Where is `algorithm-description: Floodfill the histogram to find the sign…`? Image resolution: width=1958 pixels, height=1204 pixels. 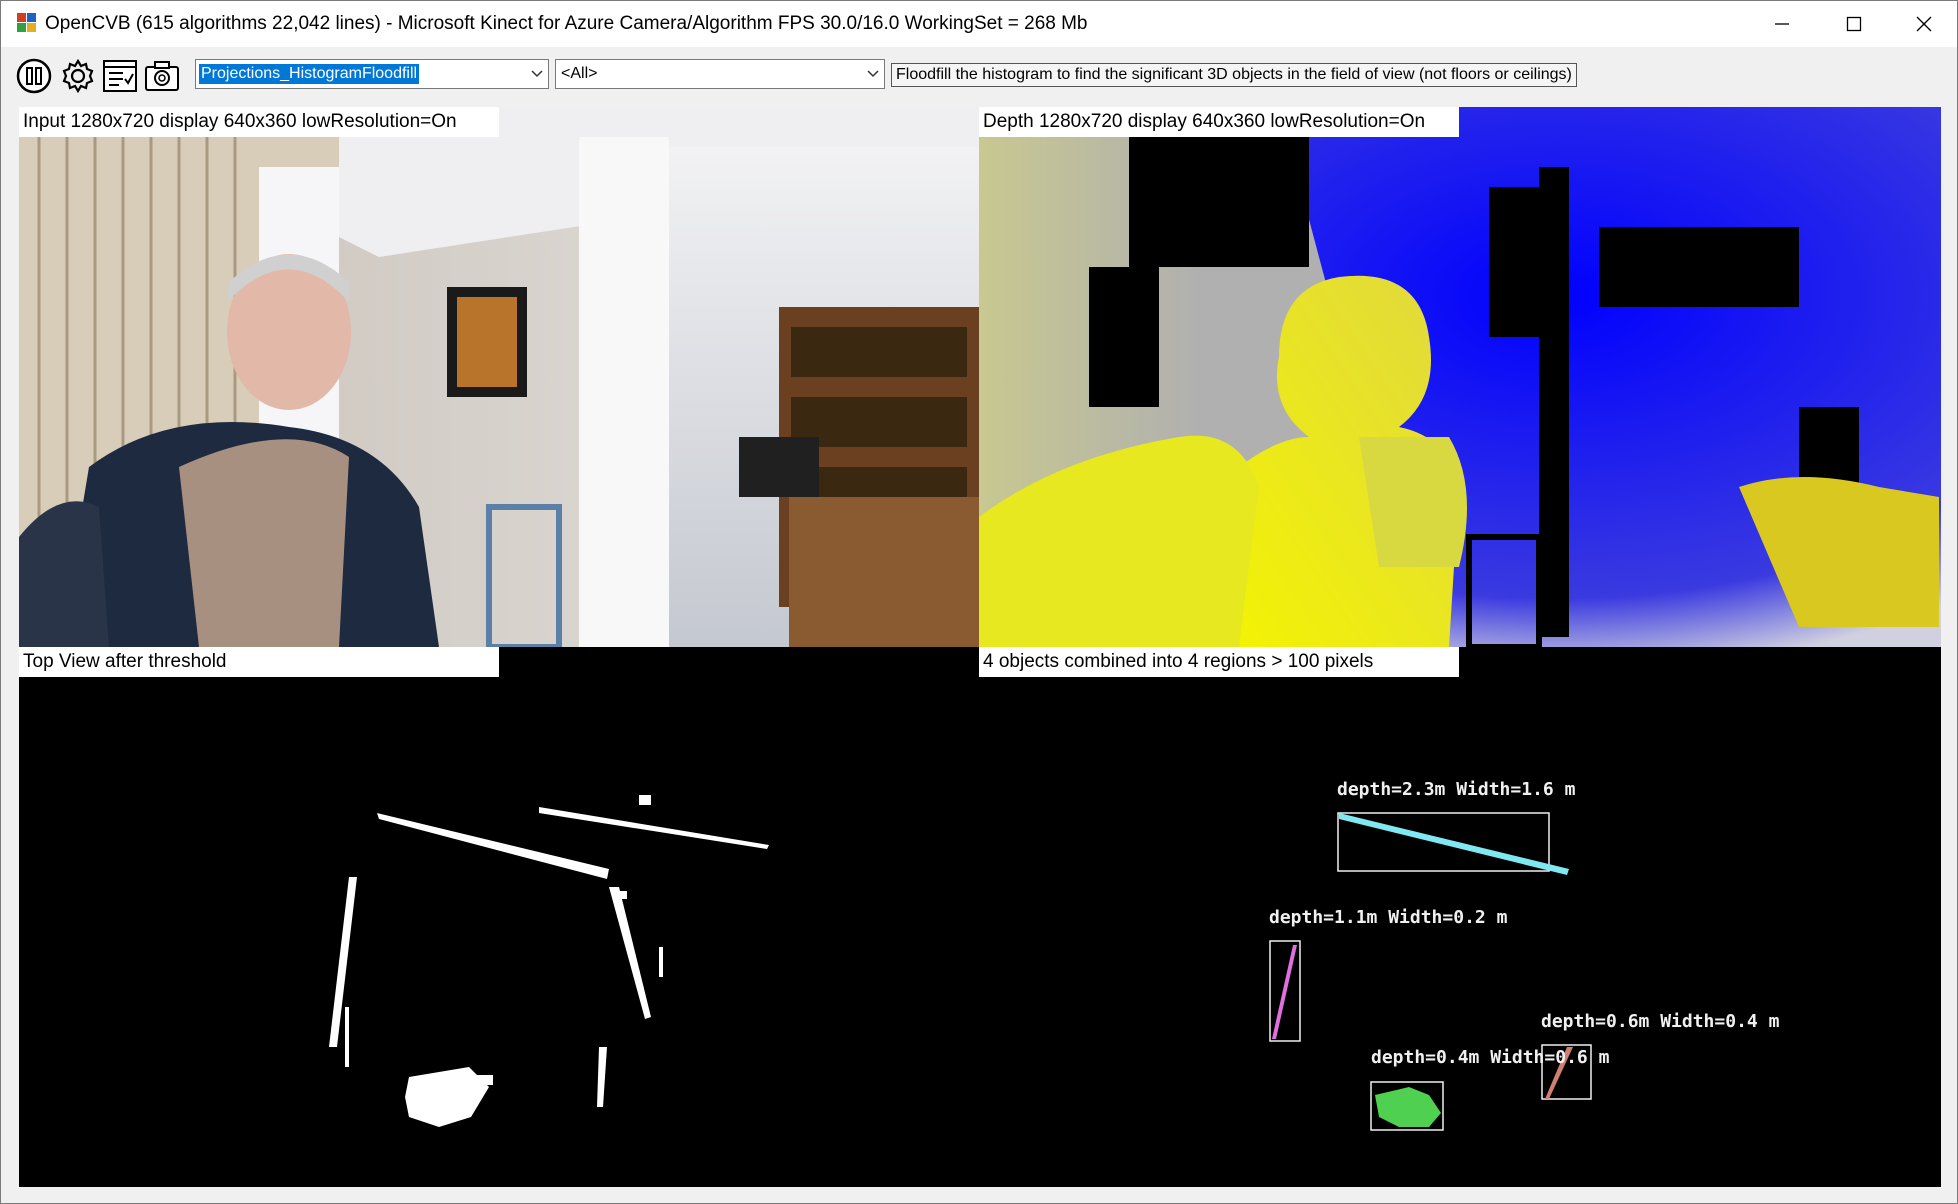 algorithm-description: Floodfill the histogram to find the sign… is located at coordinates (1234, 75).